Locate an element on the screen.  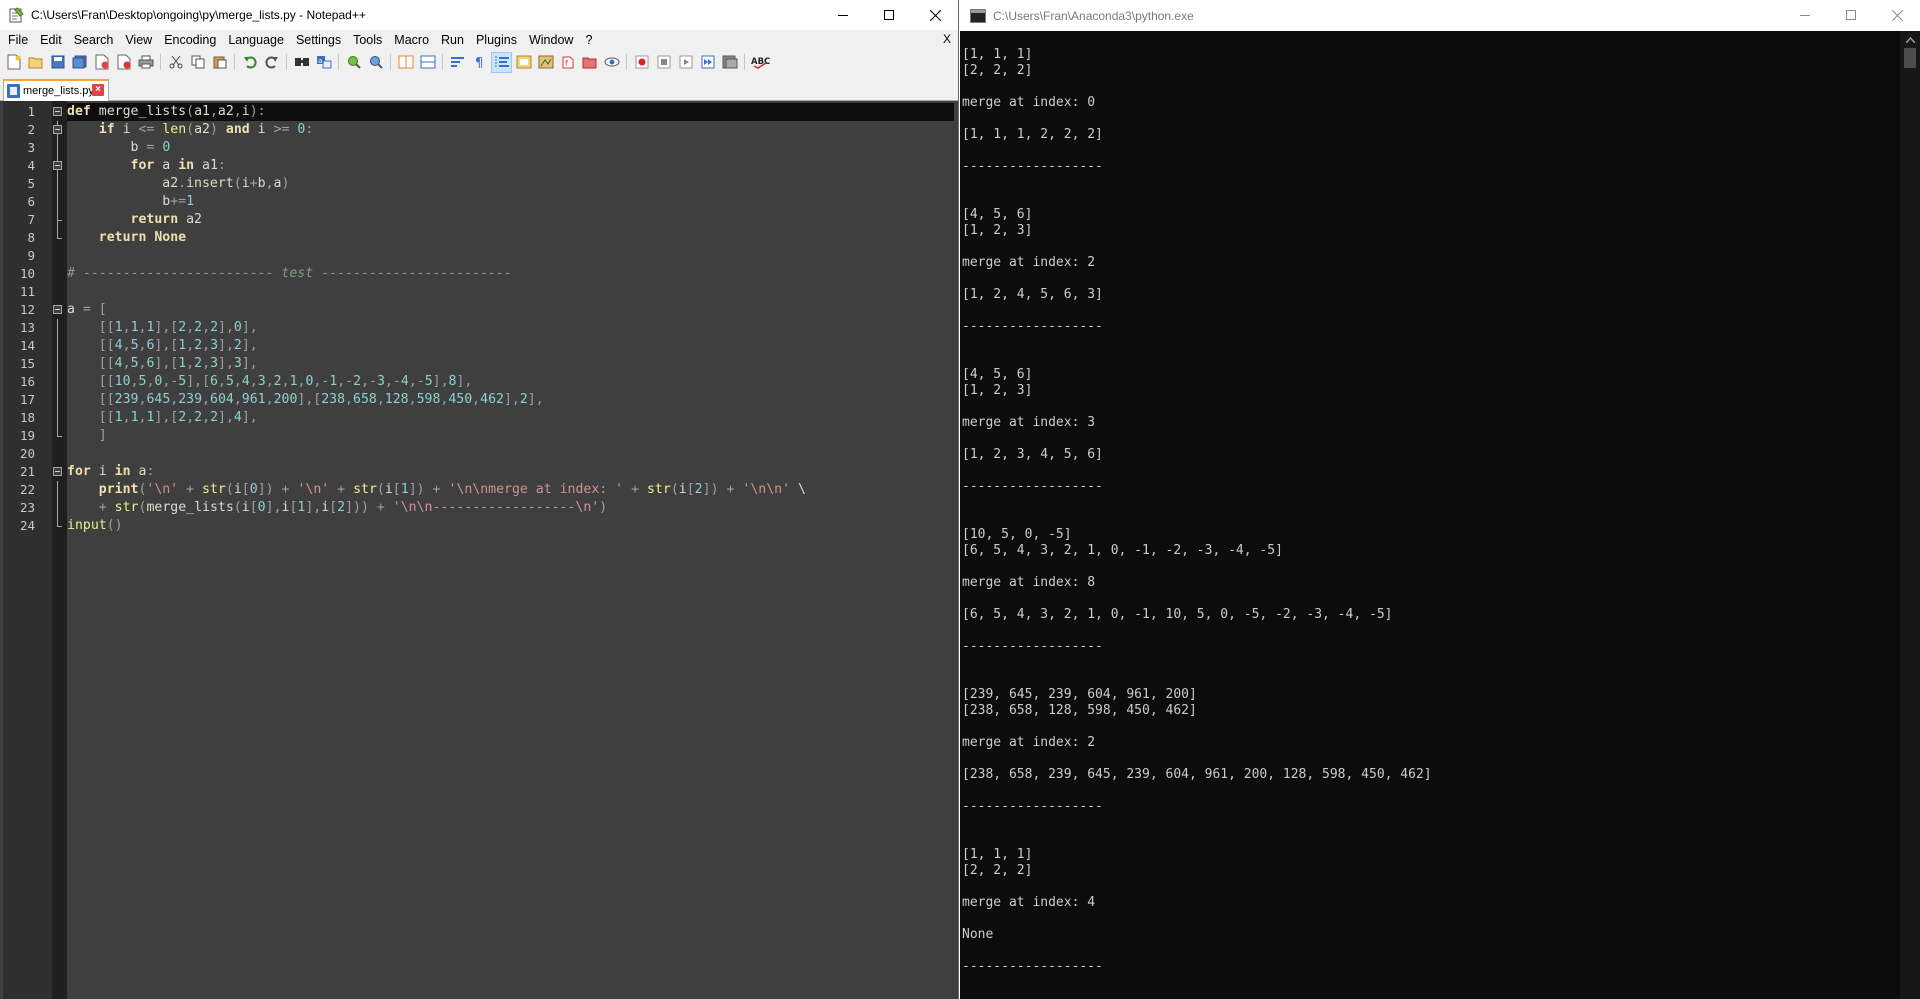
stop-recording-icon is located at coordinates (663, 62).